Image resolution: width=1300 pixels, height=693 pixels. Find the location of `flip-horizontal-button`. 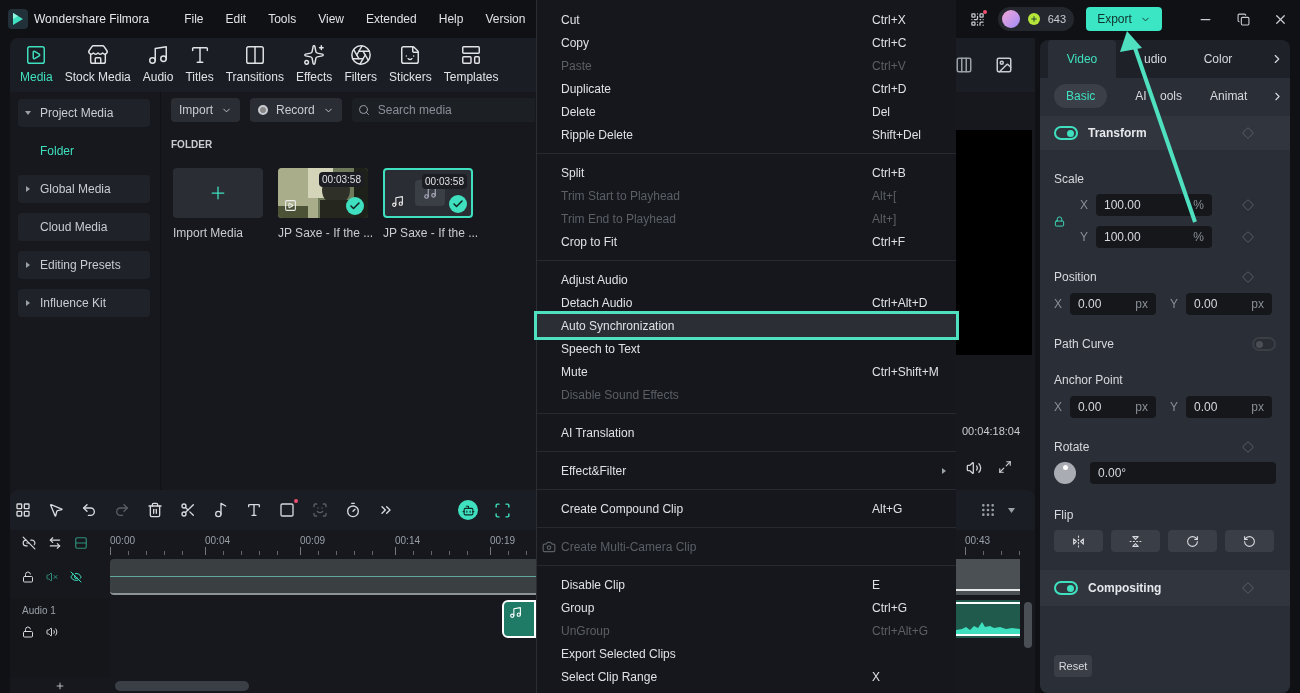

flip-horizontal-button is located at coordinates (1078, 541).